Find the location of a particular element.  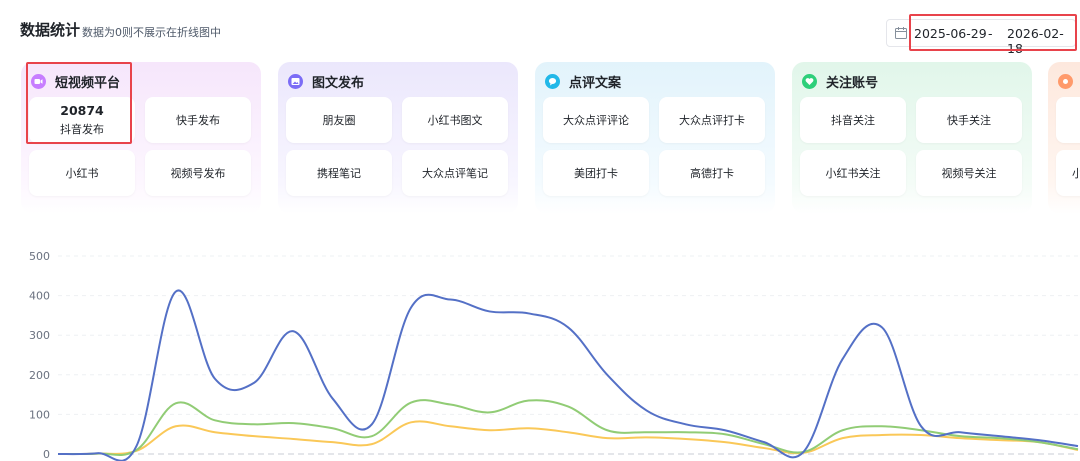

tile-label: 大众点评评论 is located at coordinates (596, 120).